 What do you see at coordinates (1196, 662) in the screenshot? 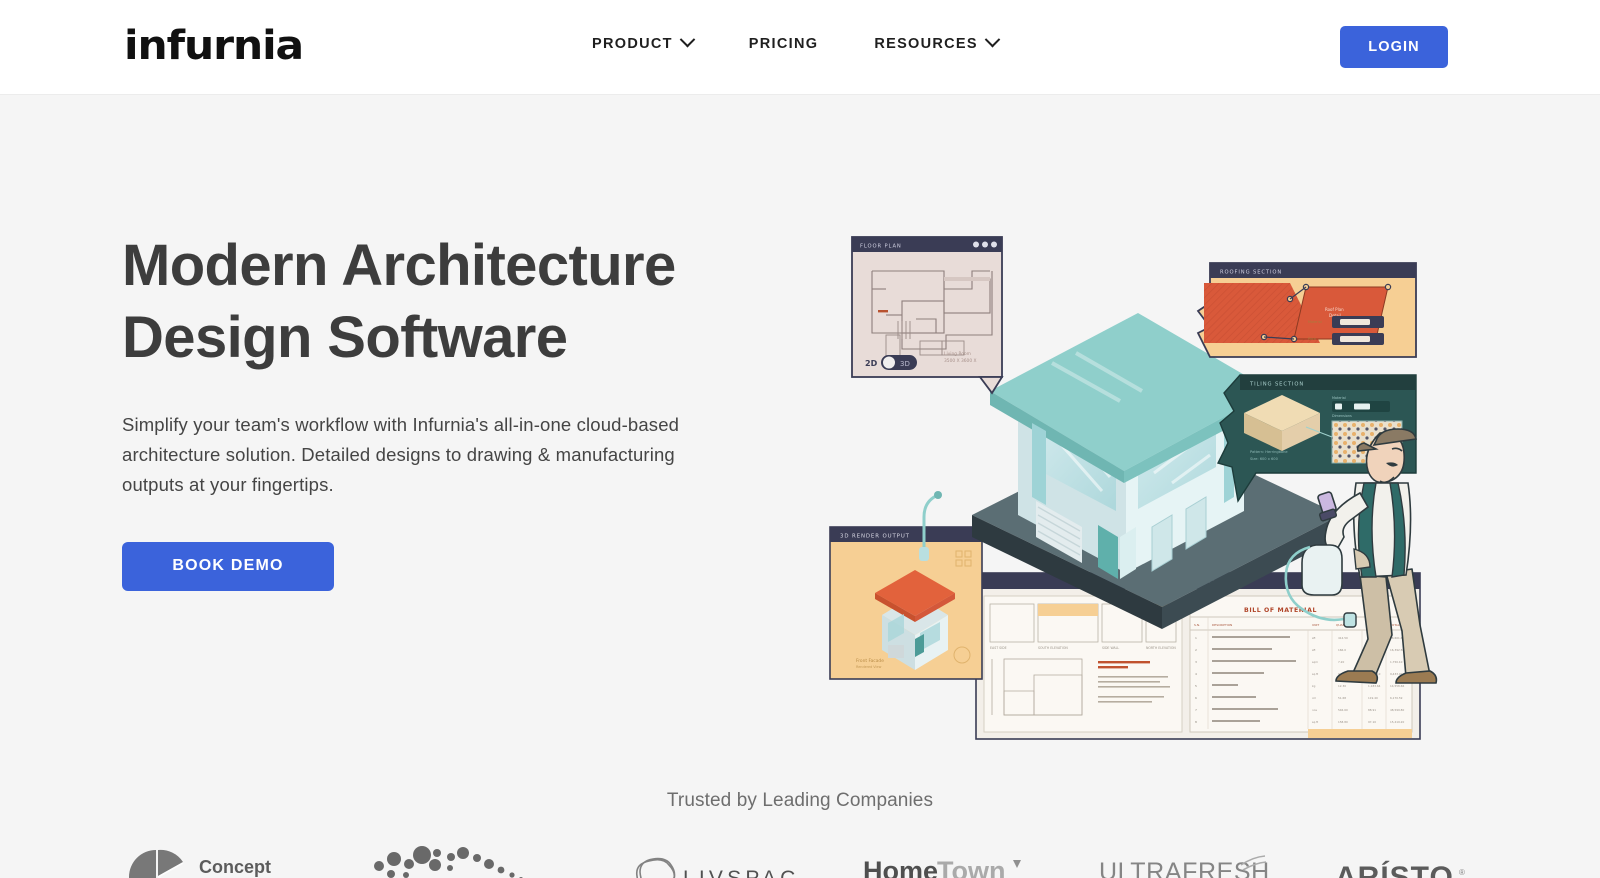
I see `svg-text: 3` at bounding box center [1196, 662].